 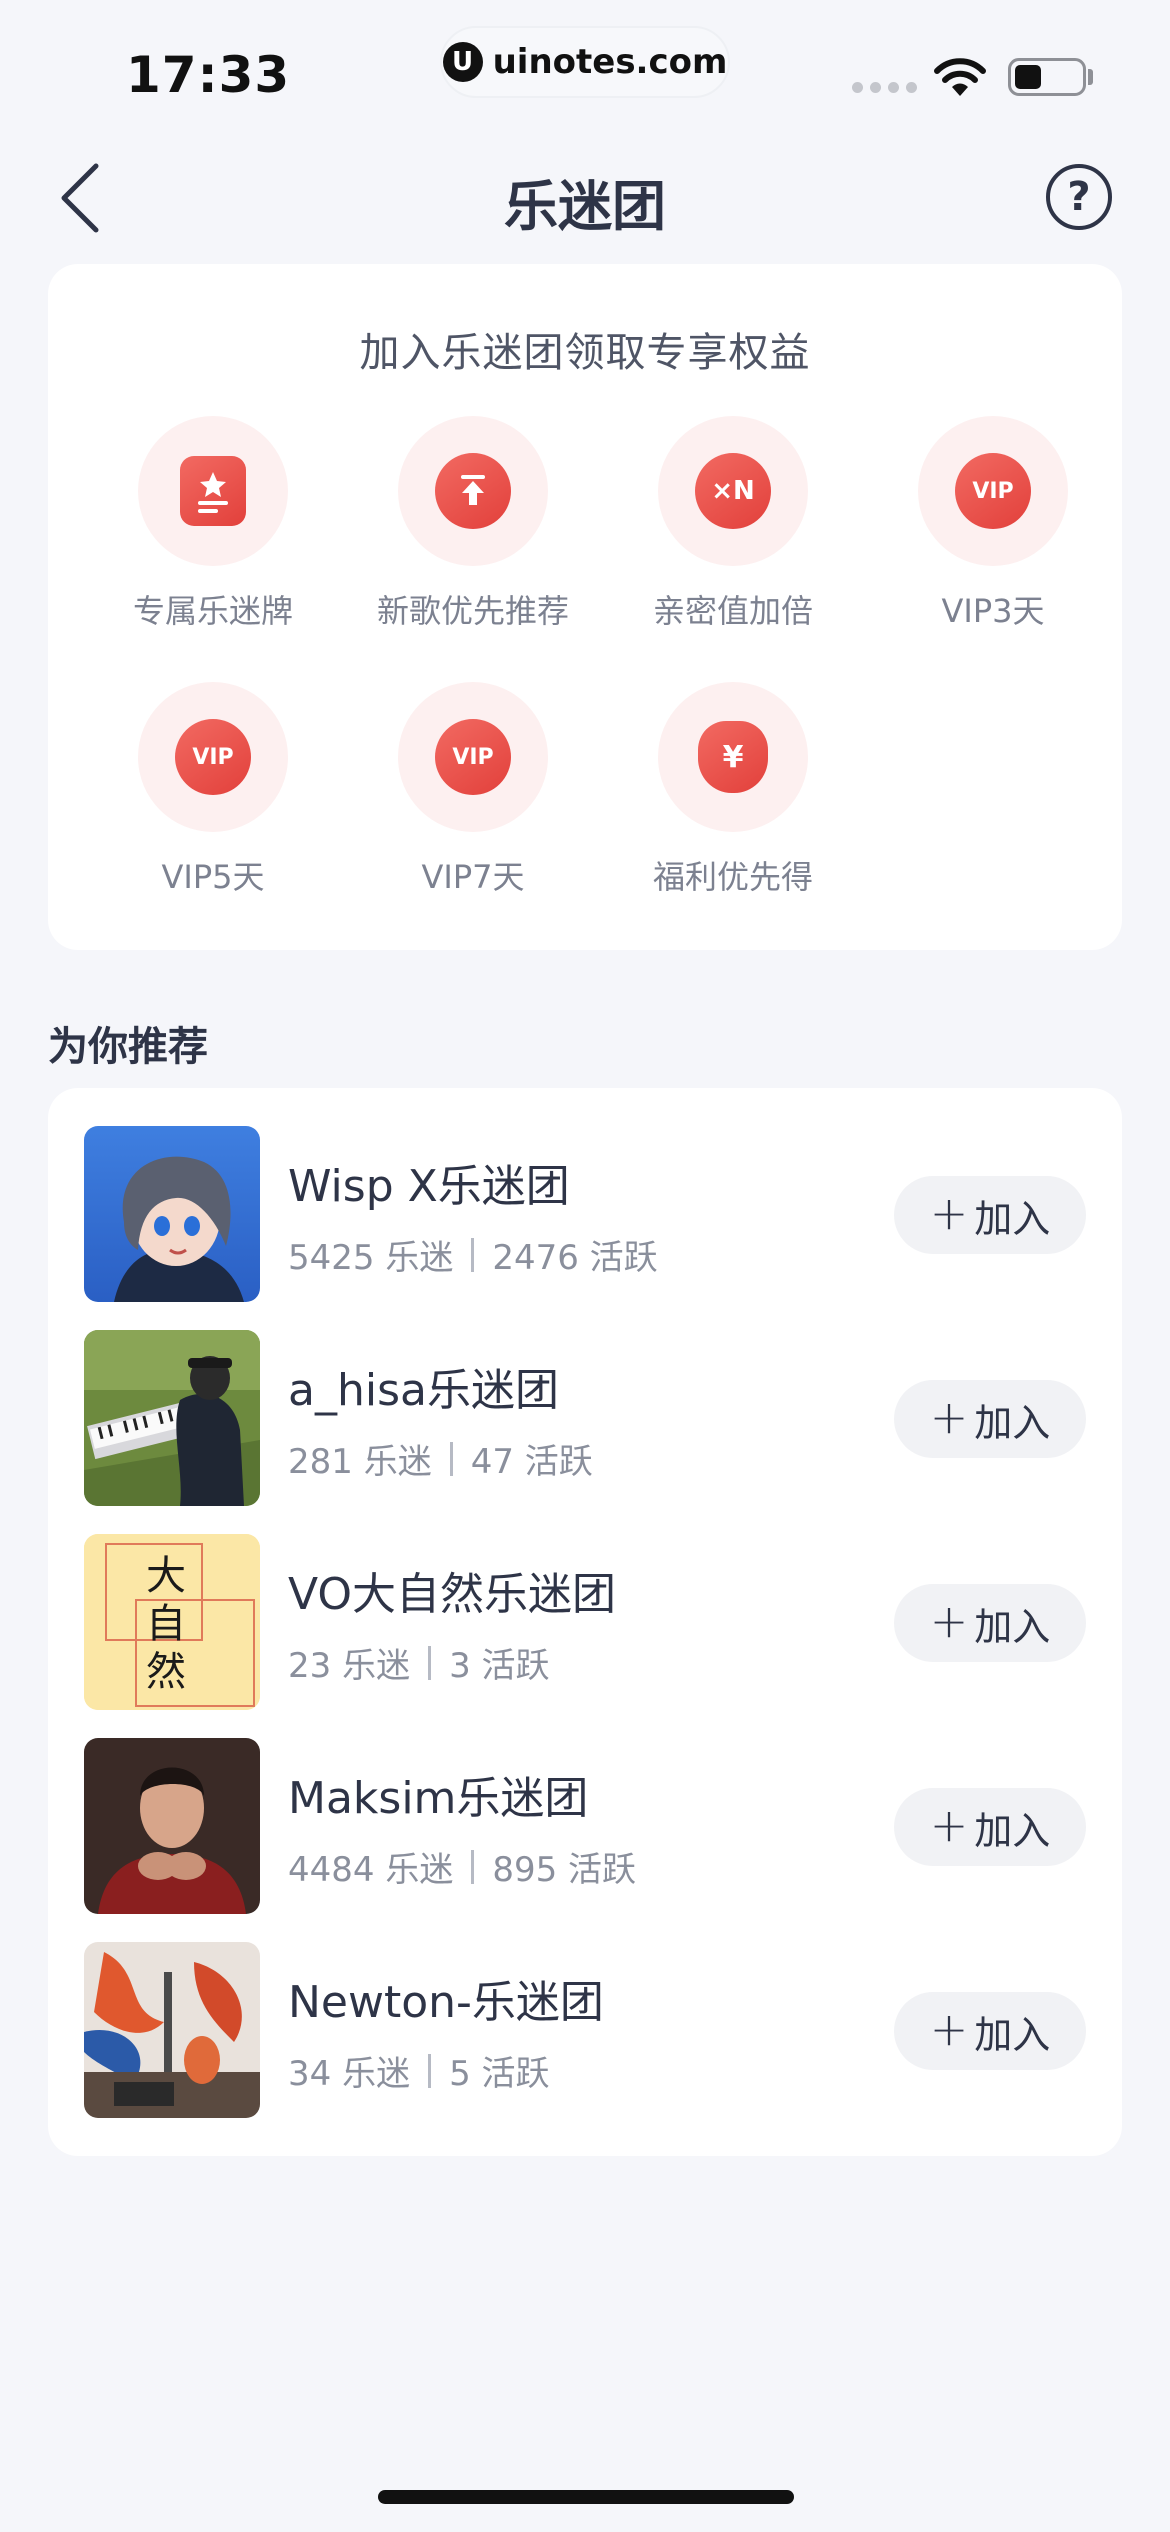 I want to click on list-item: 大 自 然 VO大自然乐迷团 23 乐迷 3 活跃 + 加入, so click(x=585, y=1622).